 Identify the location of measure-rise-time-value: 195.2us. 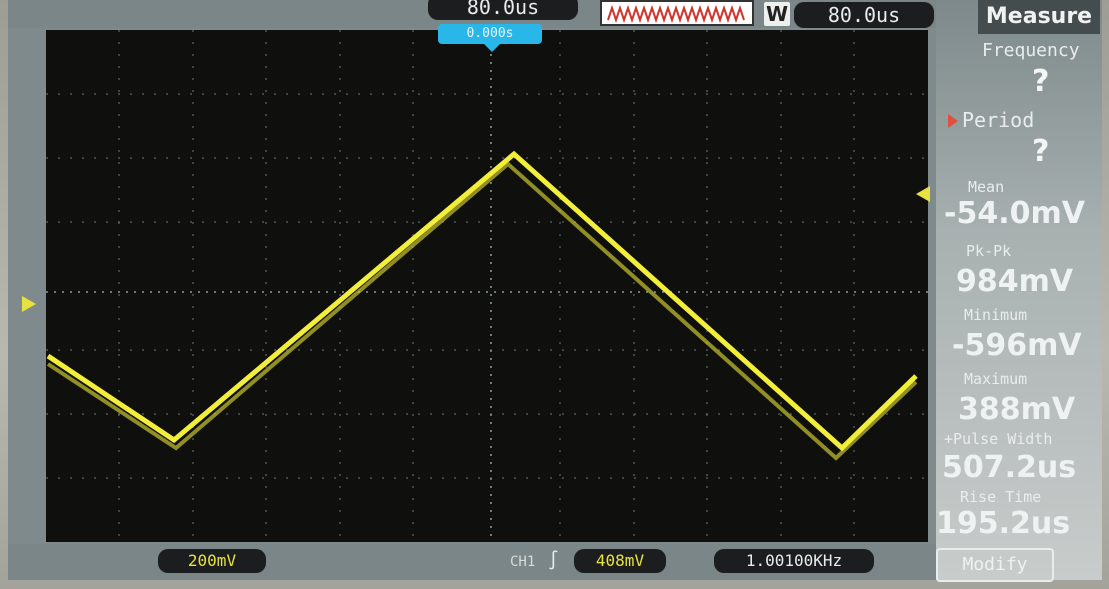
(1003, 523).